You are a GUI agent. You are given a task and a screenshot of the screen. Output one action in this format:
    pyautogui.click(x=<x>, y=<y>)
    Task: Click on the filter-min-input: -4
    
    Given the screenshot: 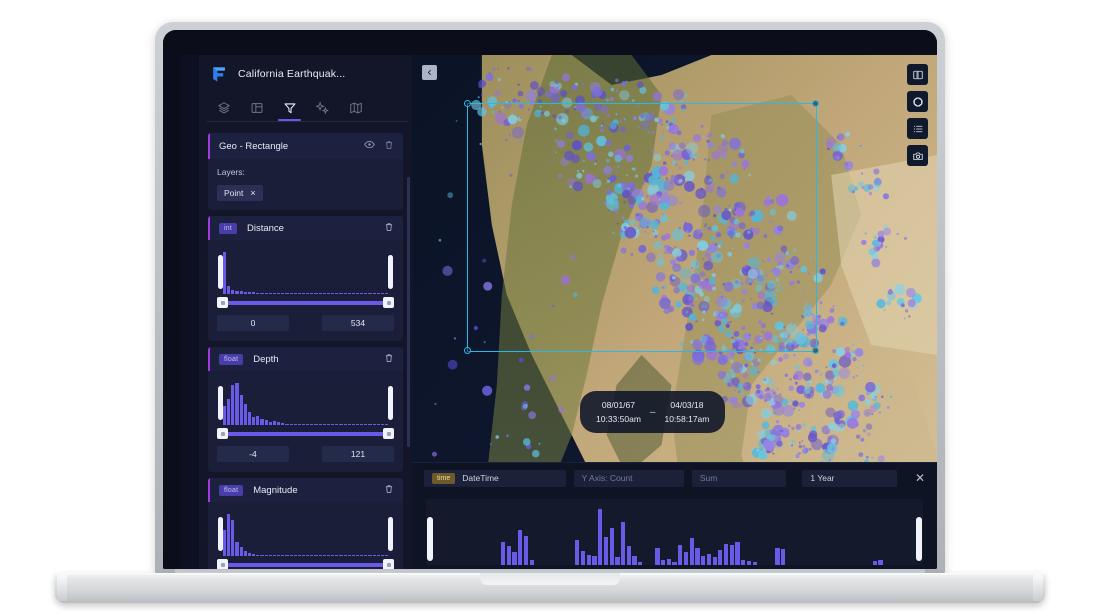 What is the action you would take?
    pyautogui.click(x=253, y=454)
    